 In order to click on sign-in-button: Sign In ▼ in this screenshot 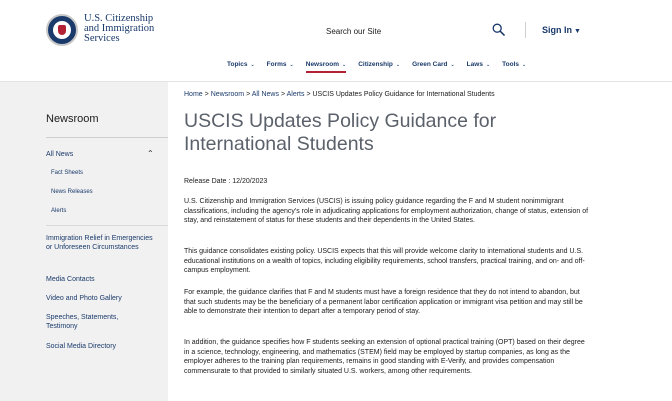, I will do `click(561, 30)`.